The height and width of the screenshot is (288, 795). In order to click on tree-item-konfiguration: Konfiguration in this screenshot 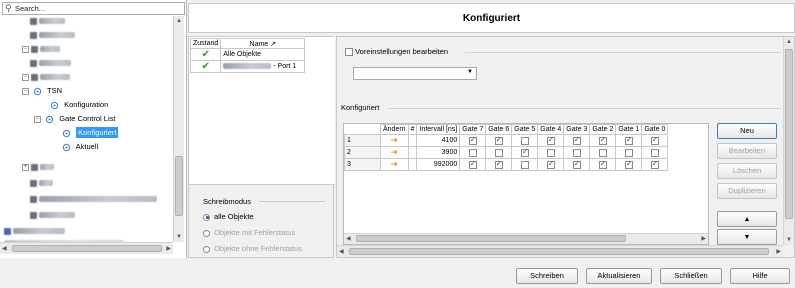, I will do `click(79, 105)`.